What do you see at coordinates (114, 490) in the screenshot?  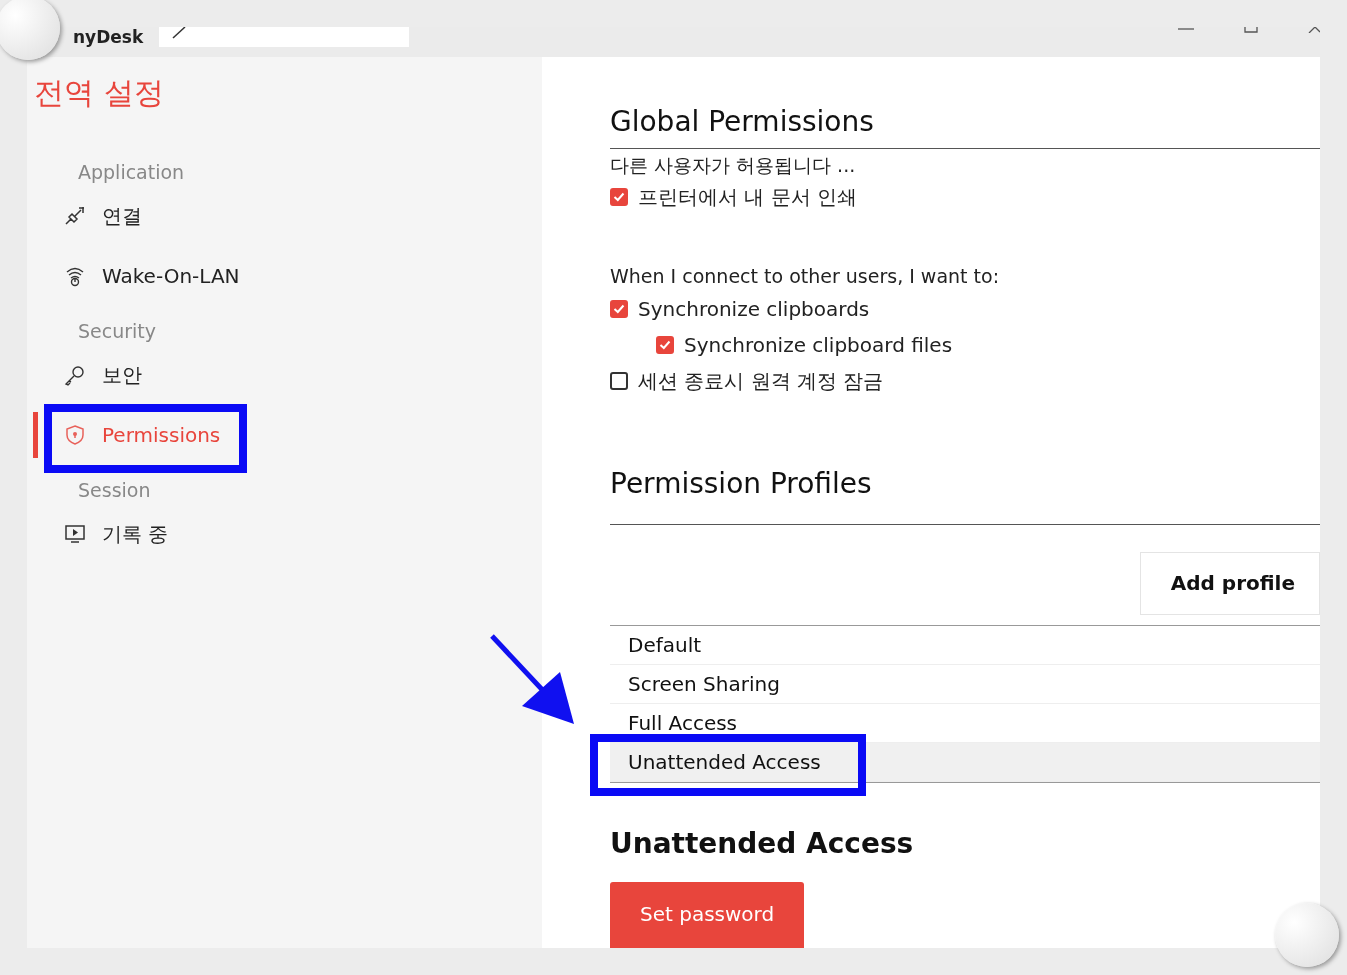 I see `section-heading: Session` at bounding box center [114, 490].